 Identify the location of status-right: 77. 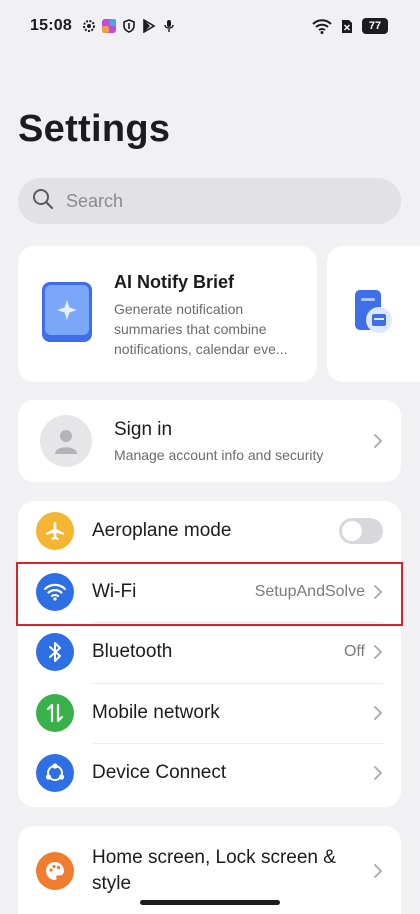
(350, 26).